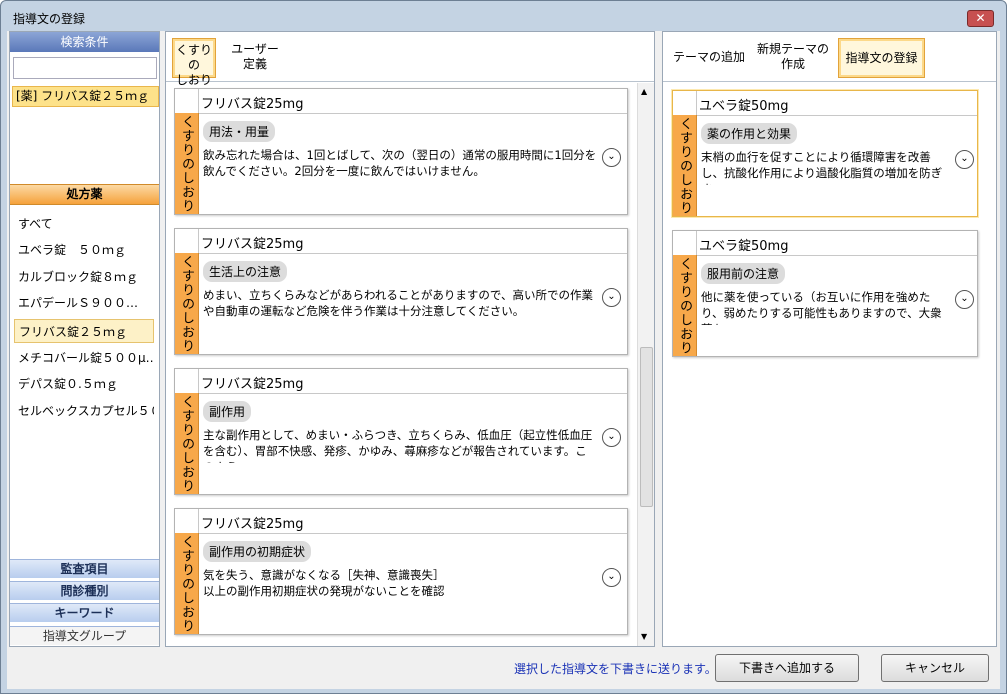 Image resolution: width=1007 pixels, height=694 pixels. Describe the element at coordinates (644, 636) in the screenshot. I see `scroll-down-icon: ▼` at that location.